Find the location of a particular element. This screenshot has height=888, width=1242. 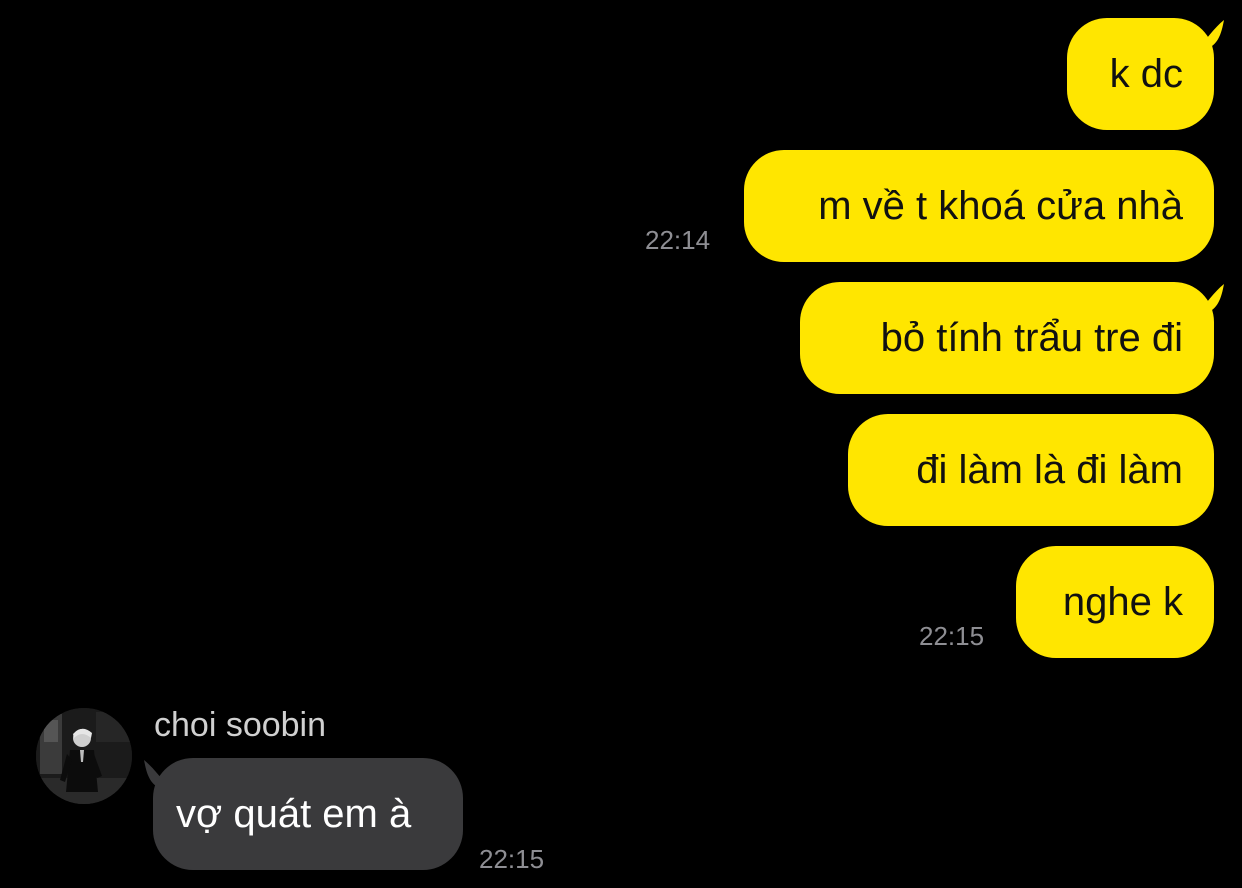

message-timestamp: 22:14 is located at coordinates (678, 240).